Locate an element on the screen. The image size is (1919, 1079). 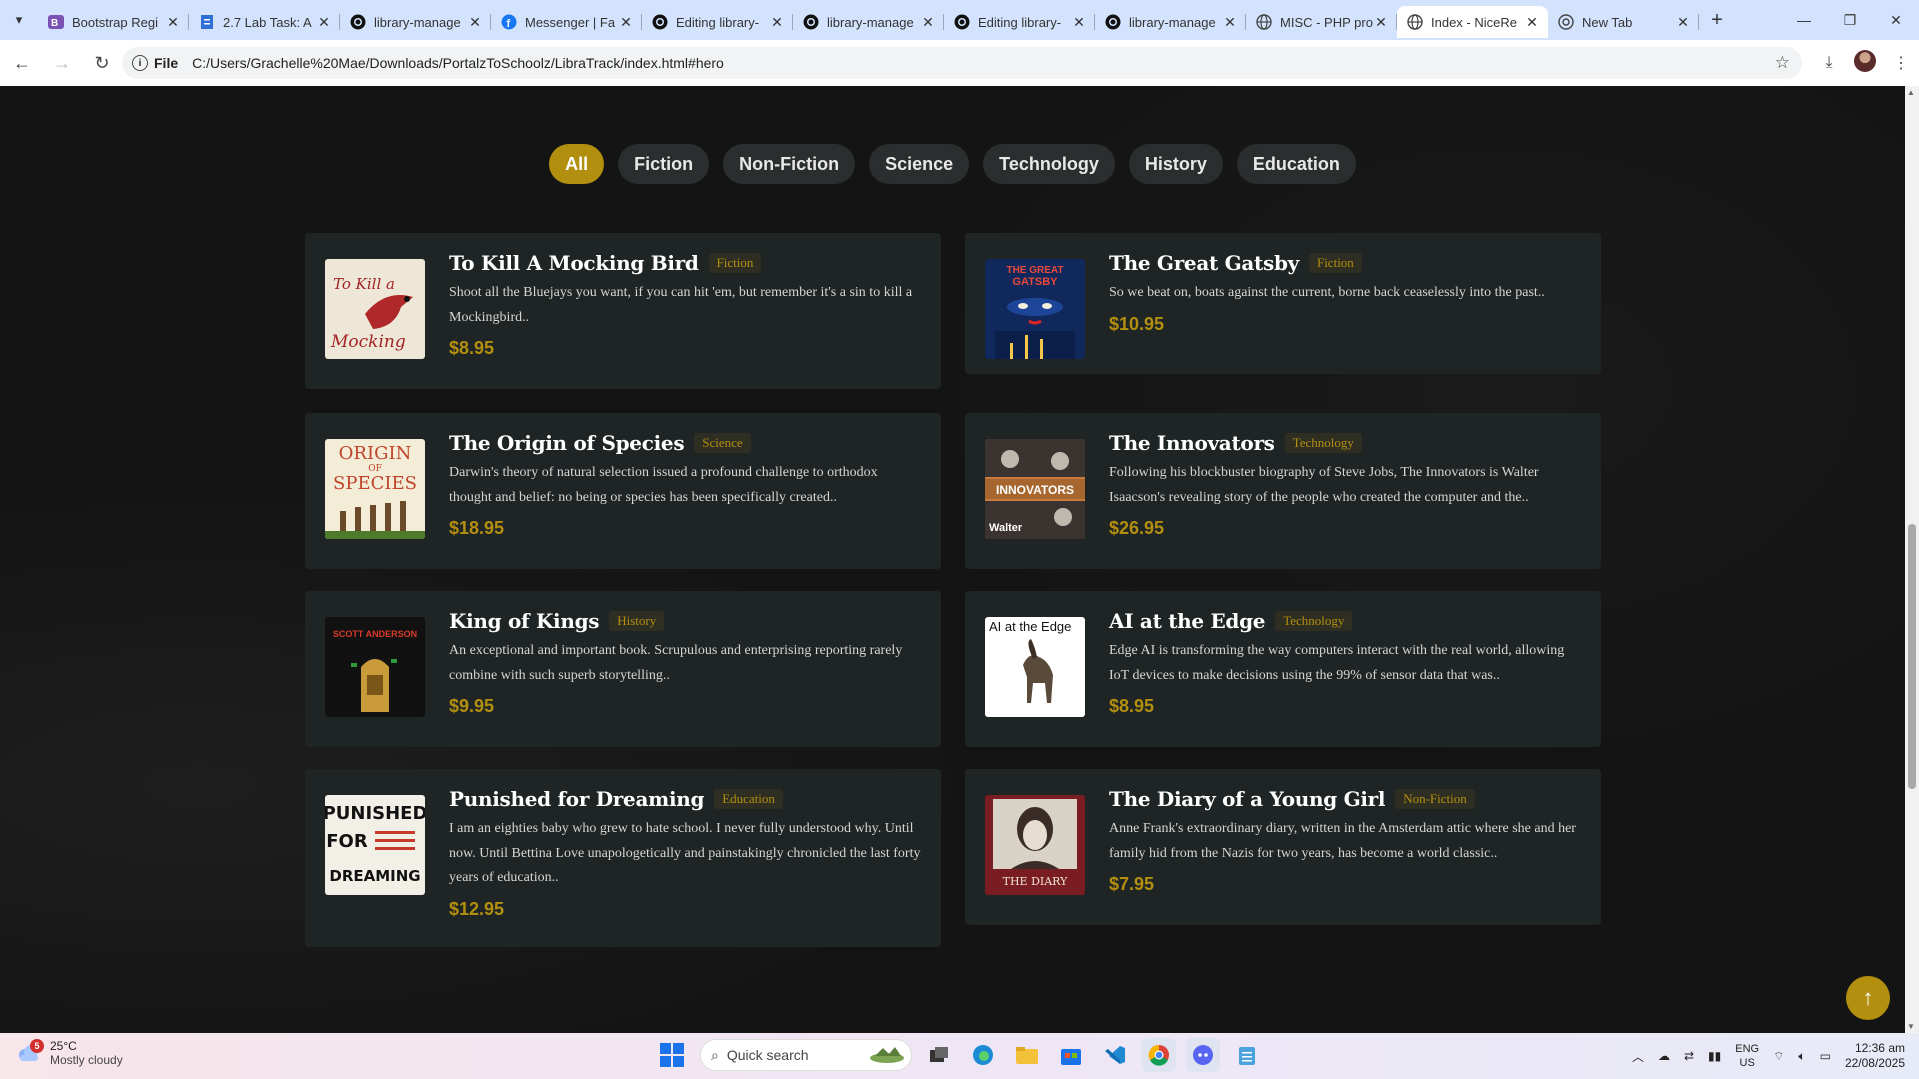
edge-icon is located at coordinates (983, 1055).